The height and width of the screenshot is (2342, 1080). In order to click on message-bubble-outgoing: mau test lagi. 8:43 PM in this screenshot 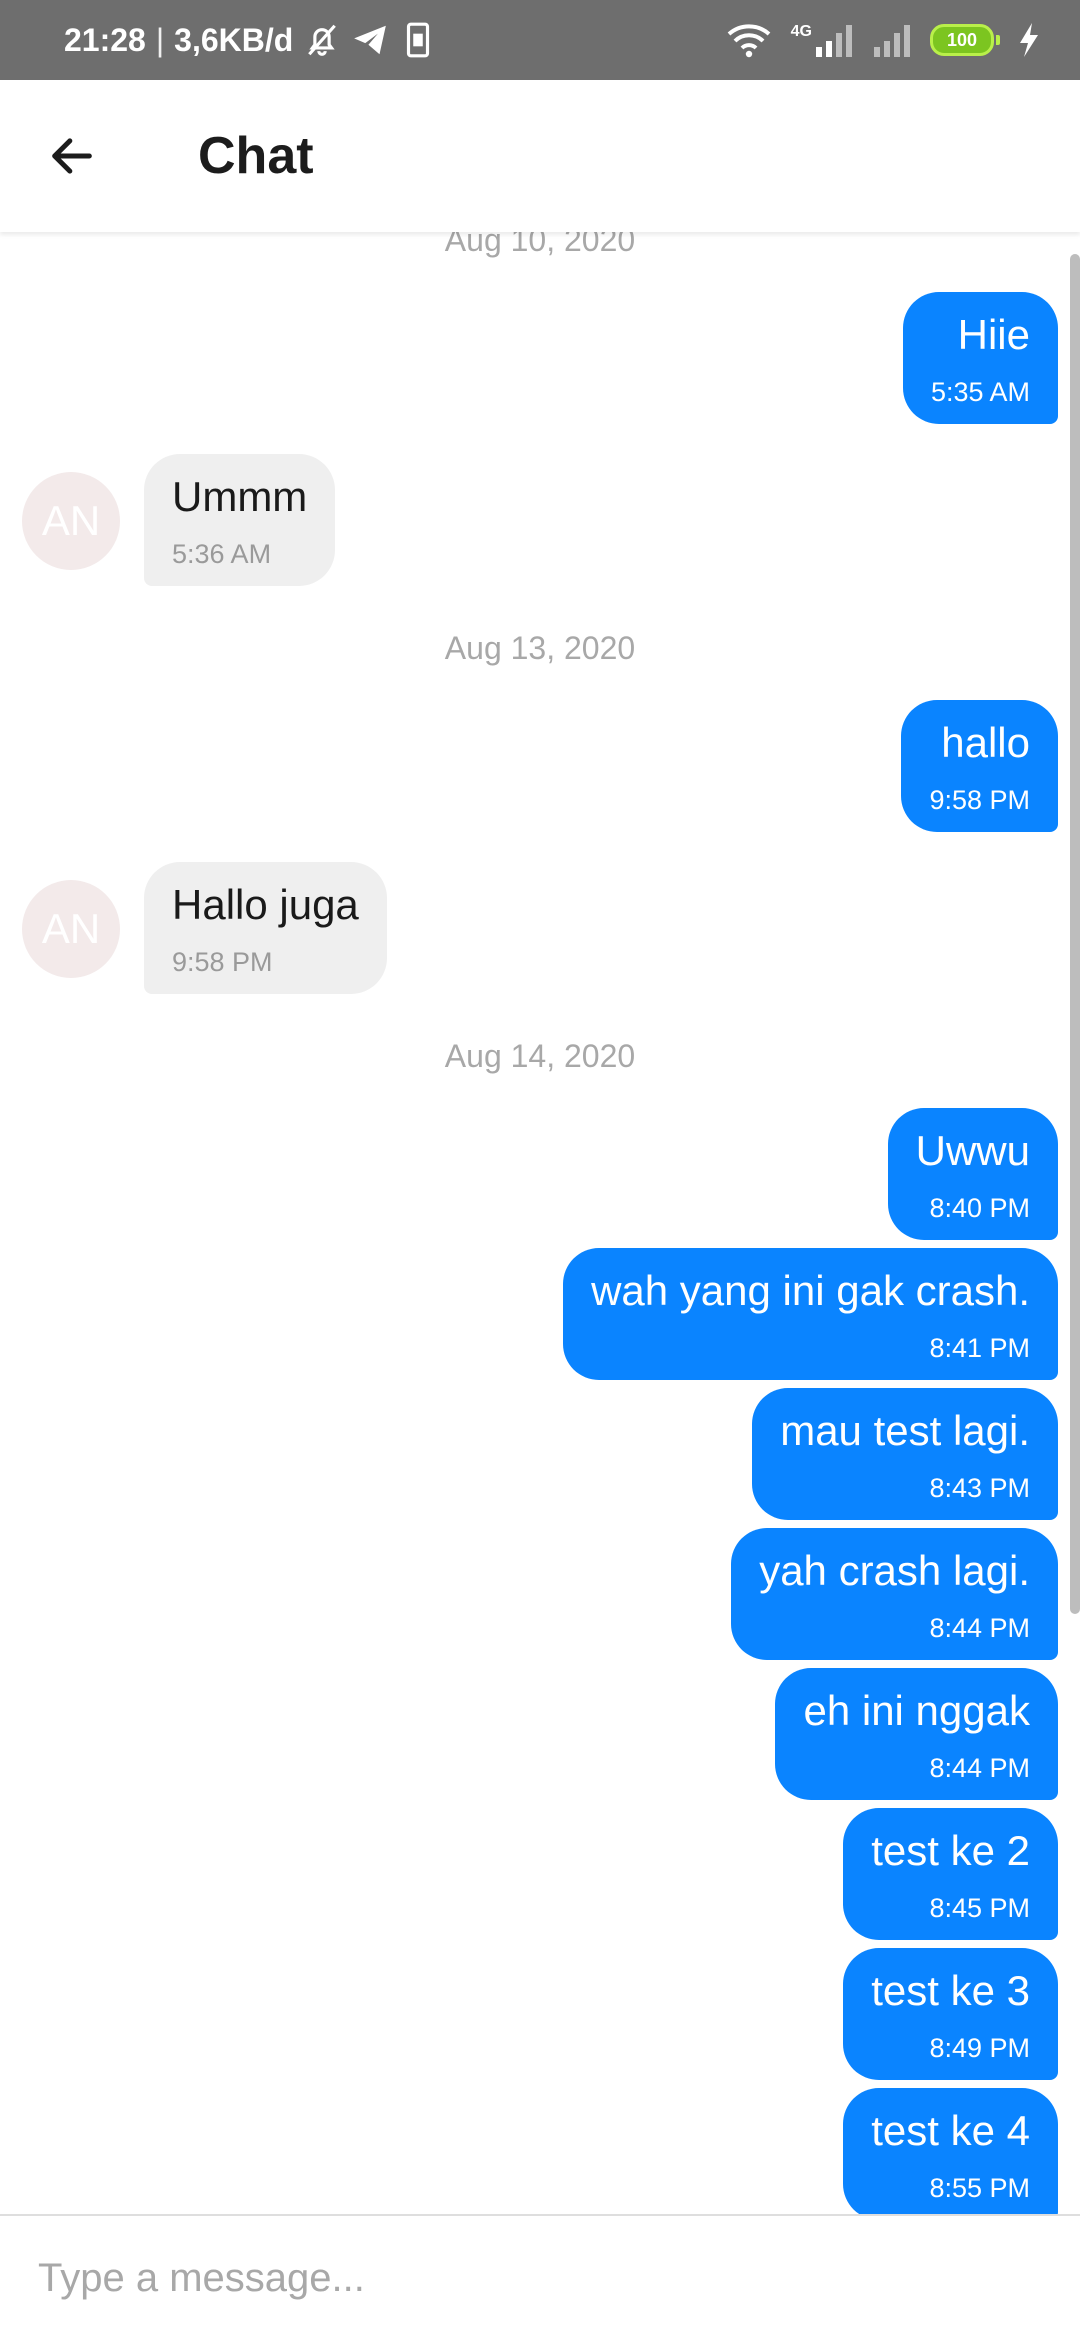, I will do `click(905, 1454)`.